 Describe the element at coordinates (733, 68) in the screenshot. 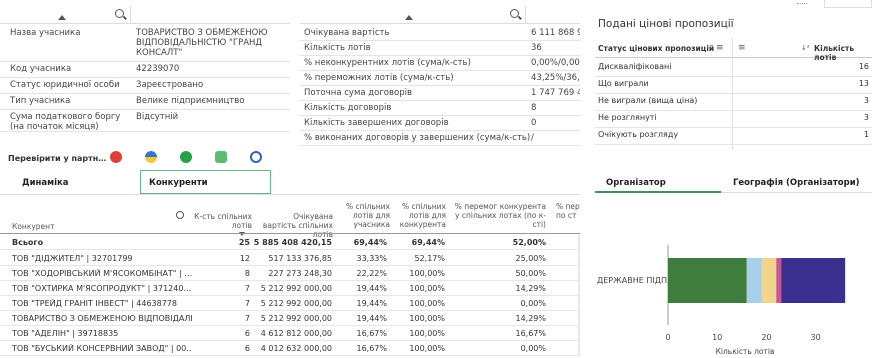

I see `price-offer-row: Дискваліфіковані 16` at that location.